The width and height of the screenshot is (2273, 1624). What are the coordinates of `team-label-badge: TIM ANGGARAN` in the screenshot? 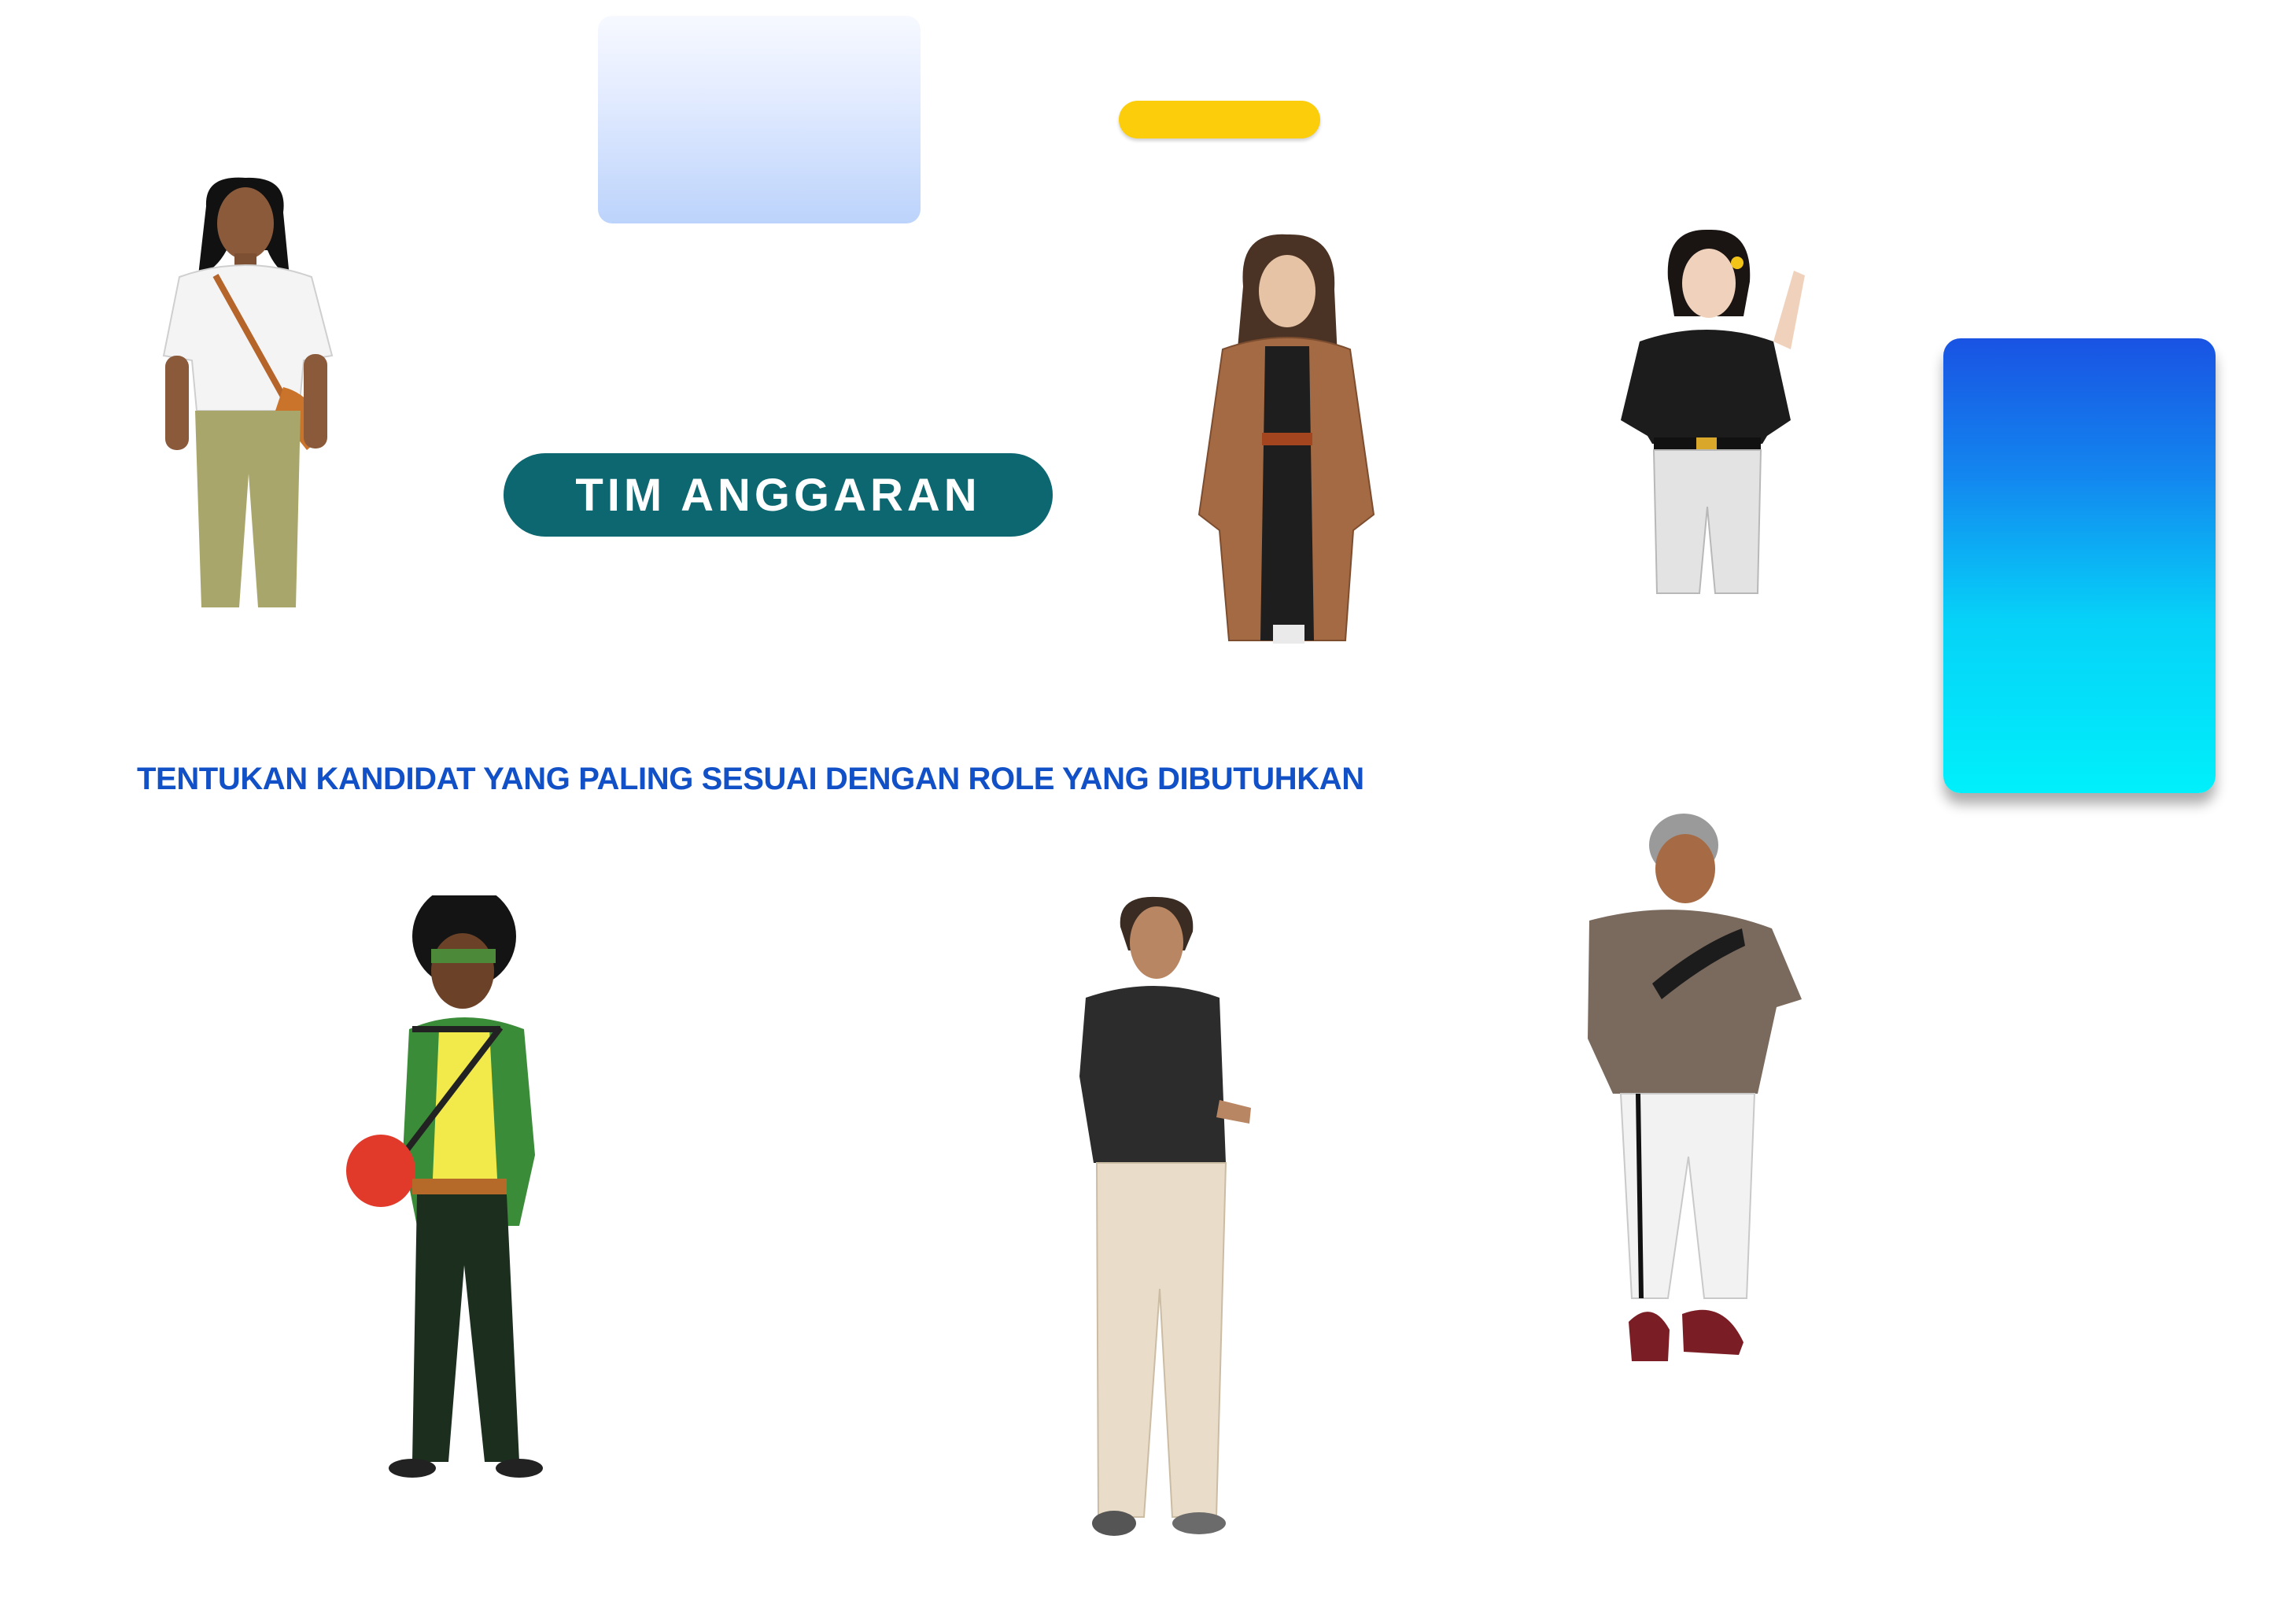 It's located at (778, 495).